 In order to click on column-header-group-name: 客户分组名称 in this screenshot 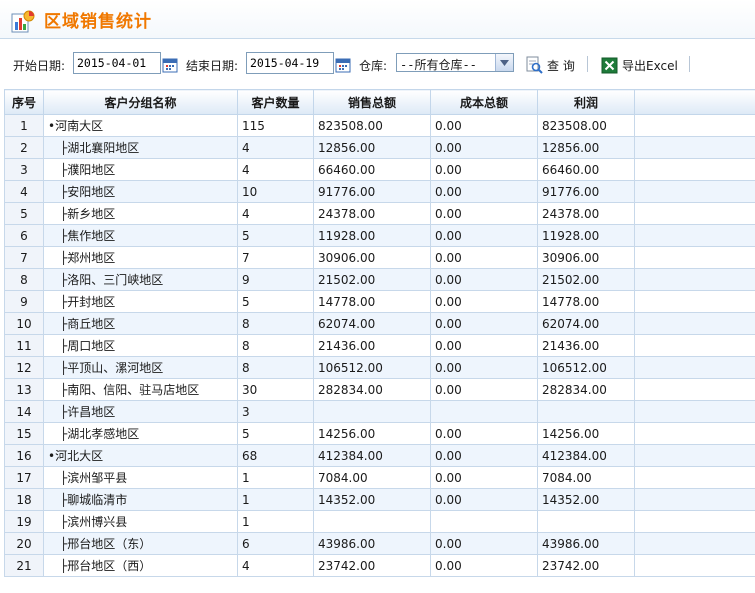, I will do `click(140, 102)`.